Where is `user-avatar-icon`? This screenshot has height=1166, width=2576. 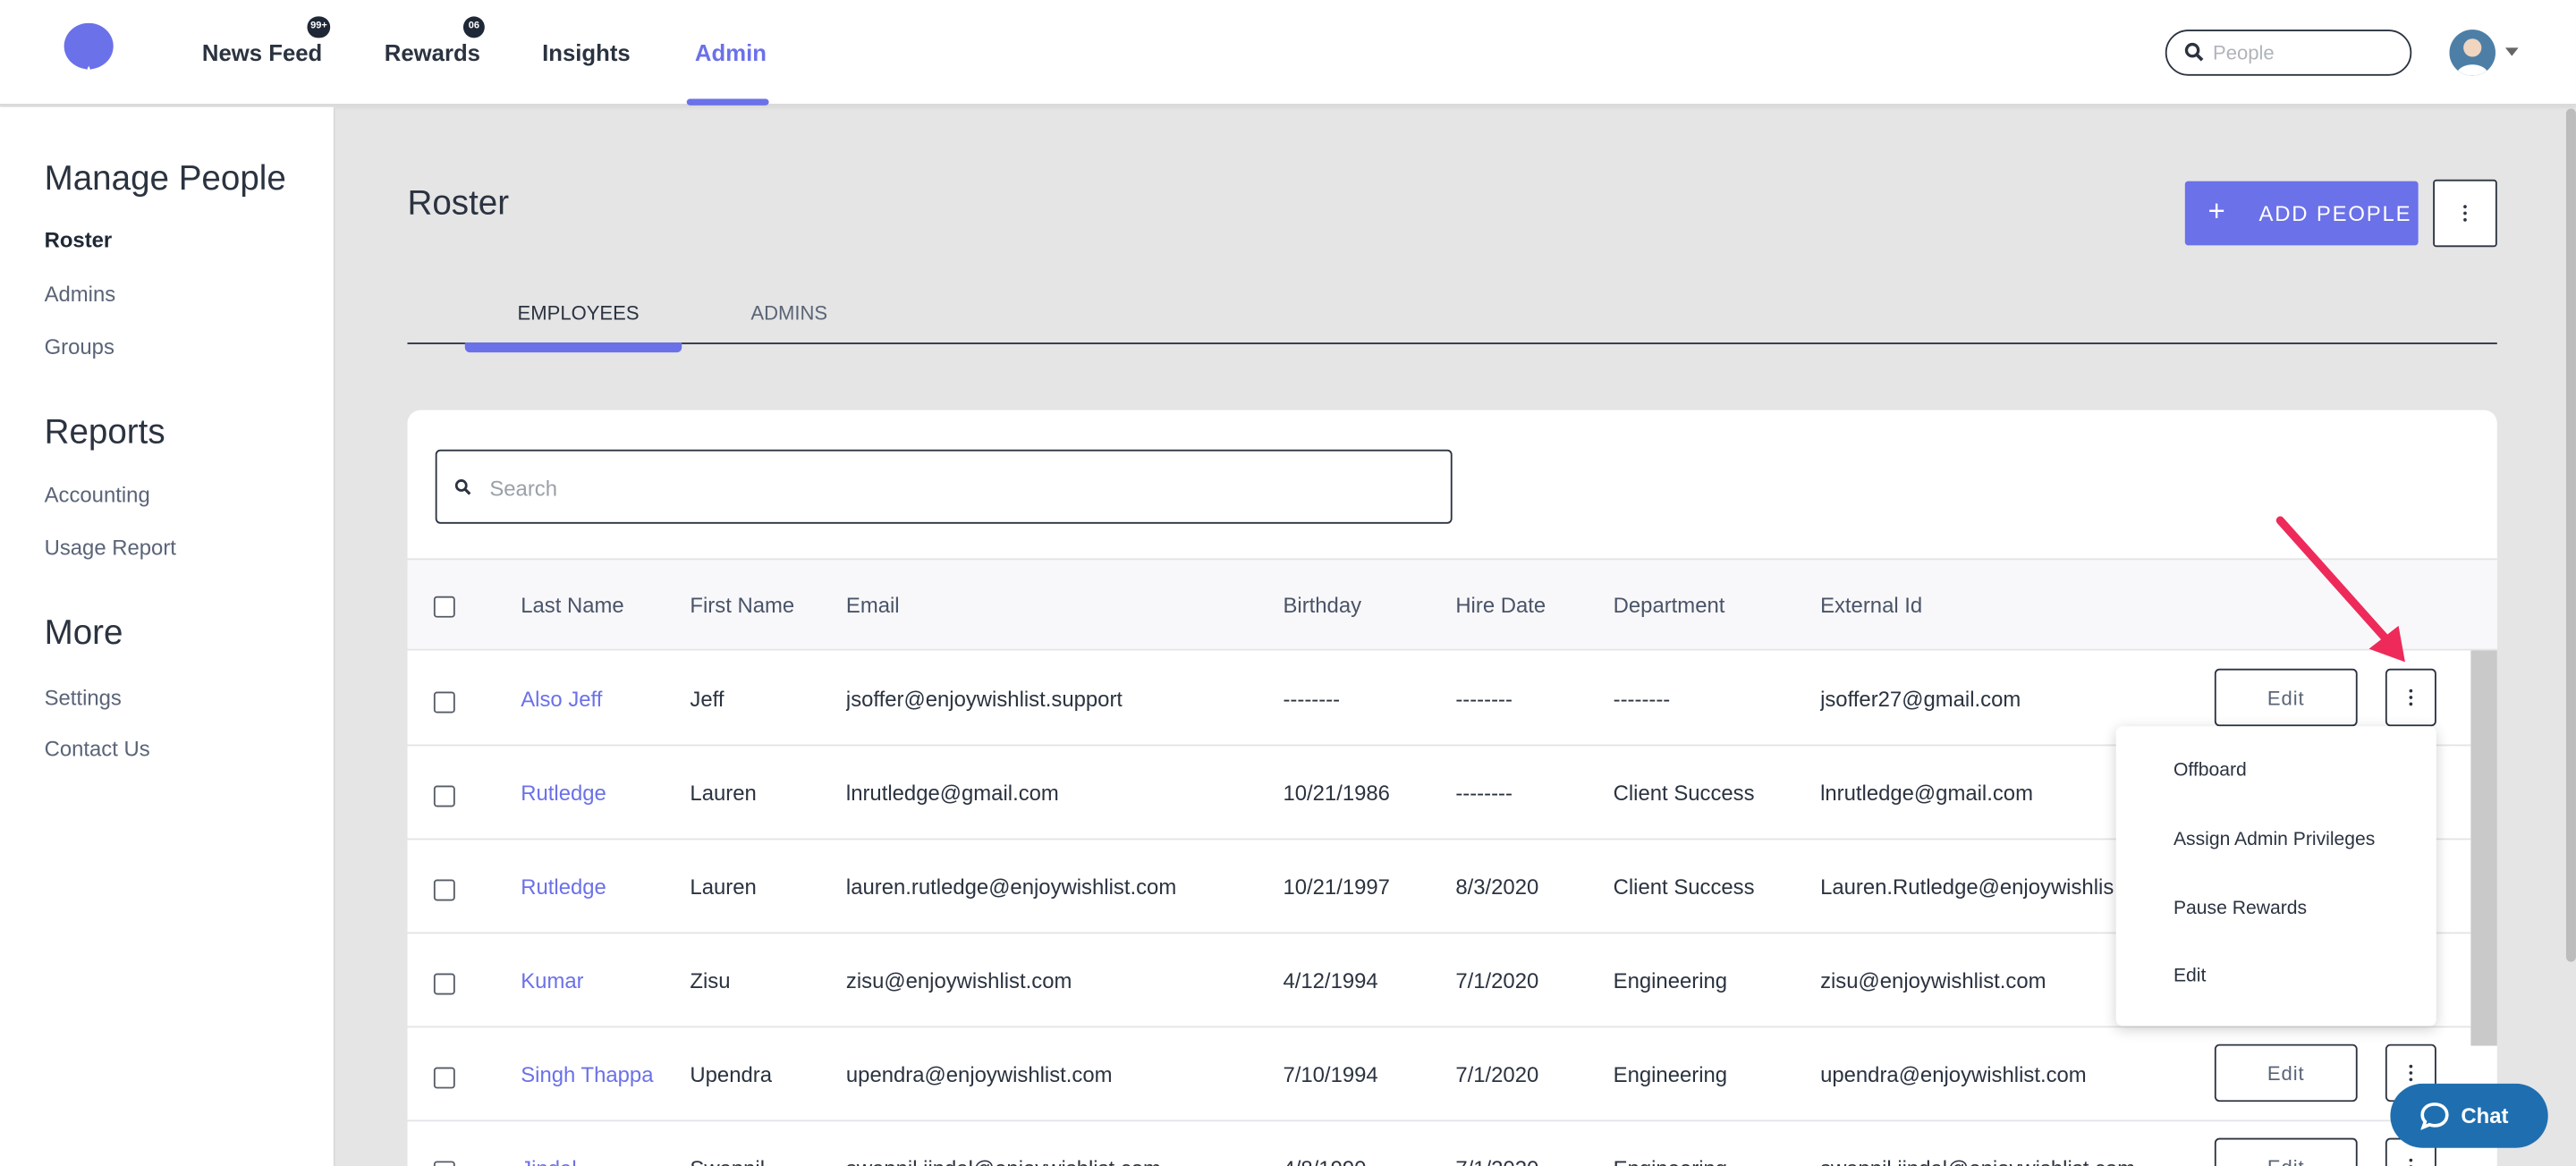 user-avatar-icon is located at coordinates (2472, 53).